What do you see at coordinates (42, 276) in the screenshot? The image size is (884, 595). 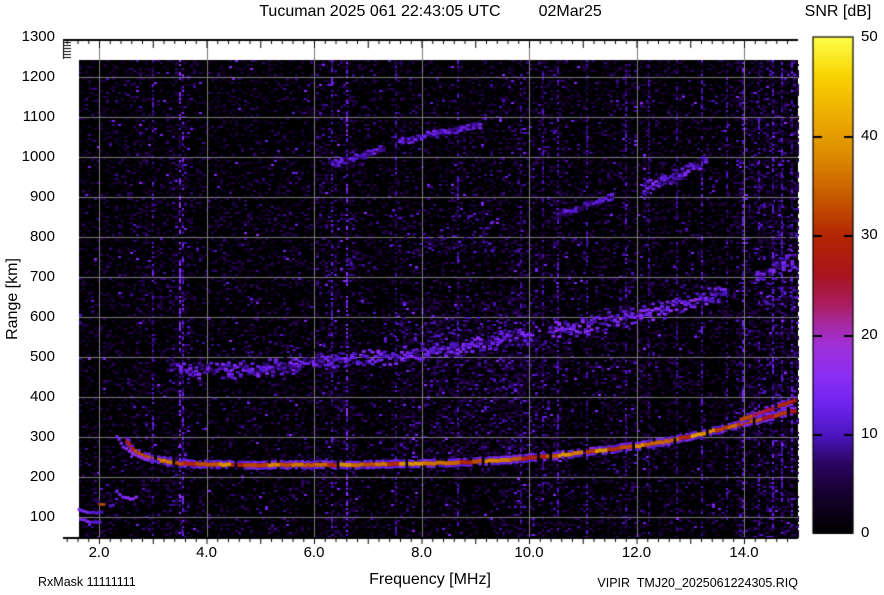 I see `y-tick-label: 700` at bounding box center [42, 276].